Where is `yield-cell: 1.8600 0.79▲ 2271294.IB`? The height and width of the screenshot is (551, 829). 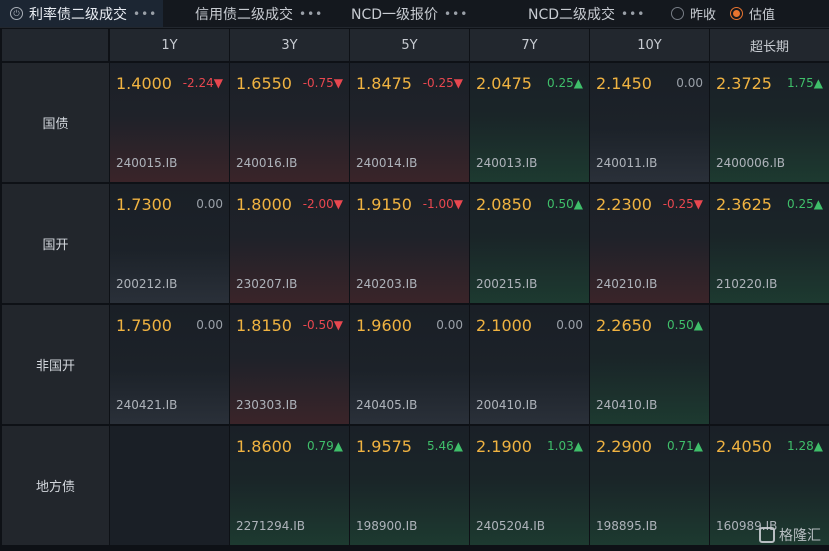 yield-cell: 1.8600 0.79▲ 2271294.IB is located at coordinates (289, 485).